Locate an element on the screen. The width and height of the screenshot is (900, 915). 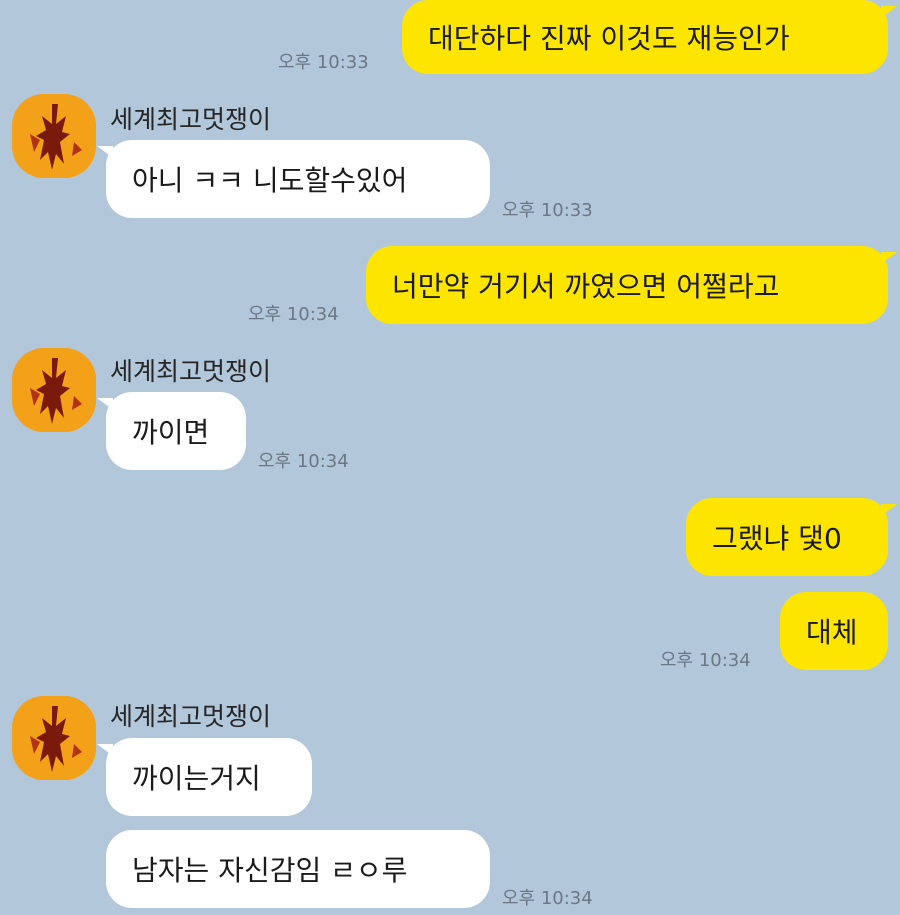
message-text: 대체 is located at coordinates (832, 632).